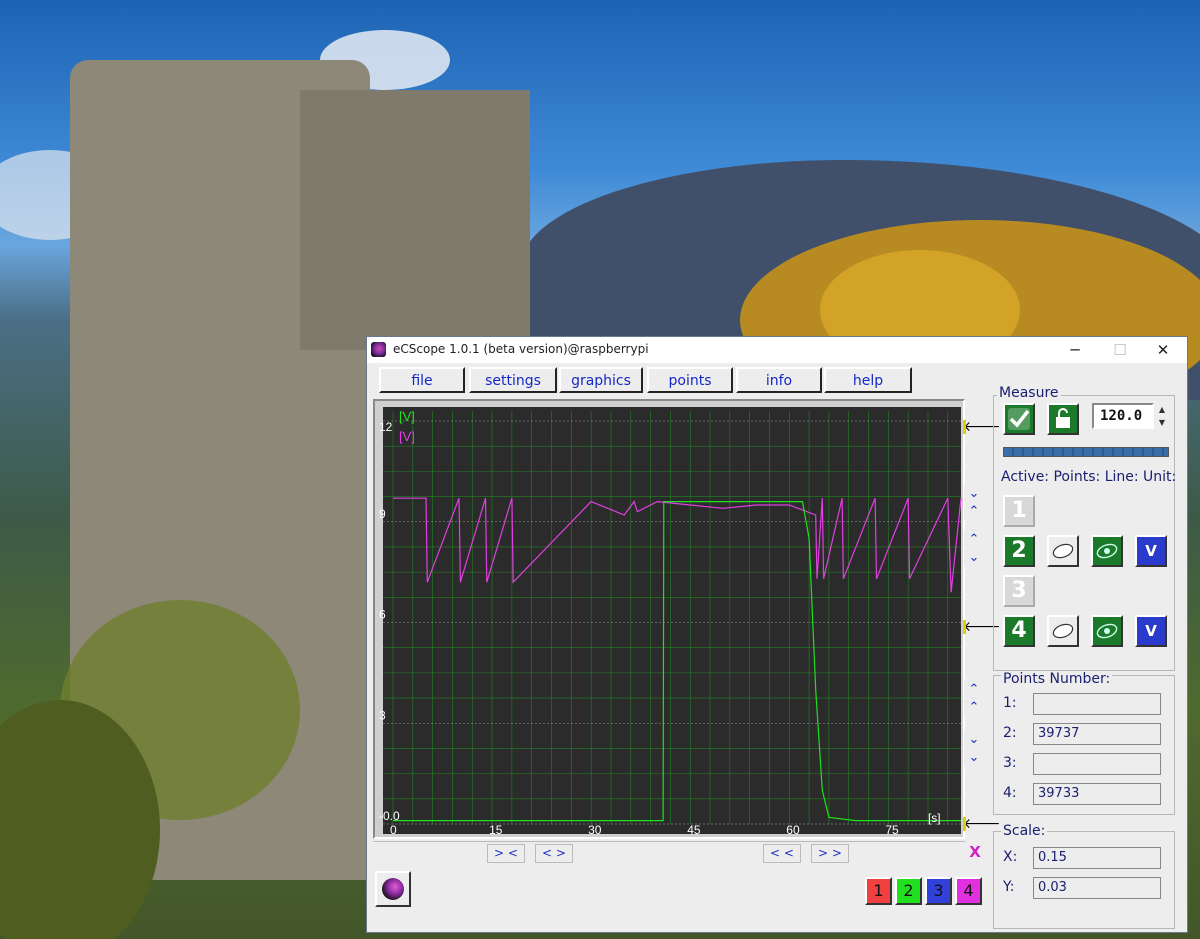  I want to click on close-window-button: ✕, so click(1163, 350).